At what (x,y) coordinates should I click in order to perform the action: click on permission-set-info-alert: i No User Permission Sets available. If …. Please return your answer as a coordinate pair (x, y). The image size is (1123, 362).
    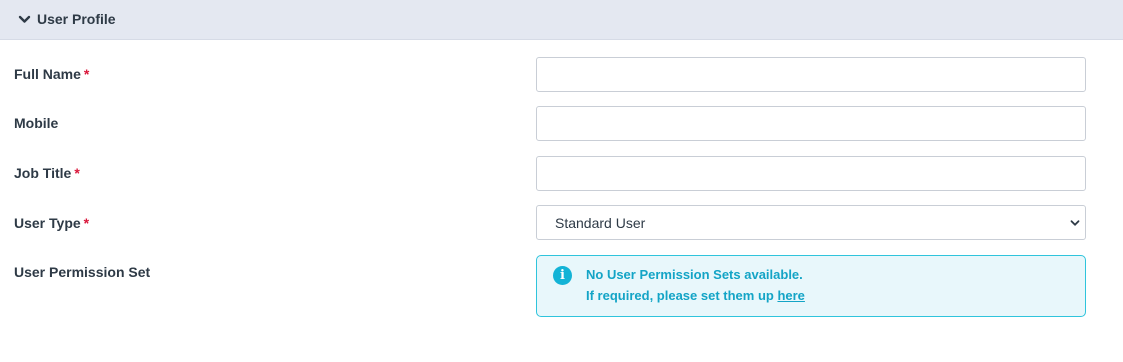
    Looking at the image, I should click on (811, 286).